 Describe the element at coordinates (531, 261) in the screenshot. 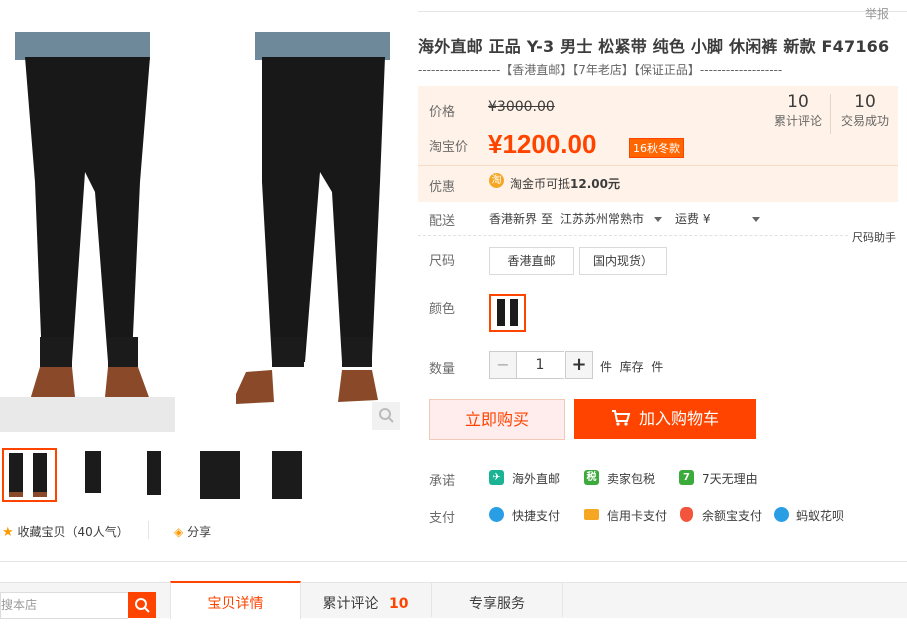

I see `size-option-hk: 香港直邮` at that location.